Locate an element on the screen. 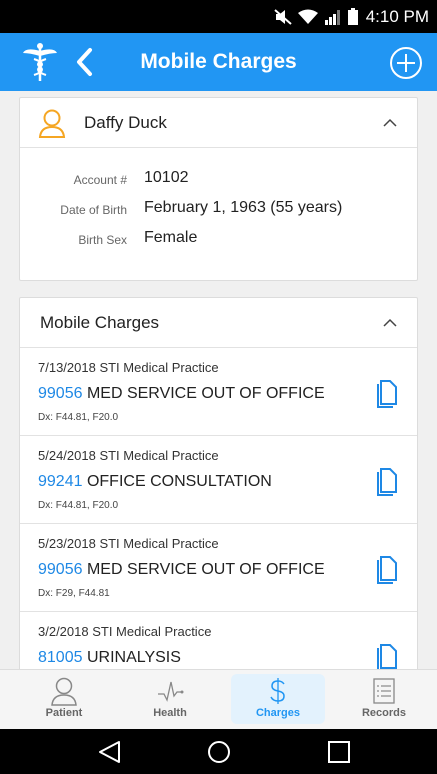 The width and height of the screenshot is (437, 774). nav-recents-icon is located at coordinates (339, 752).